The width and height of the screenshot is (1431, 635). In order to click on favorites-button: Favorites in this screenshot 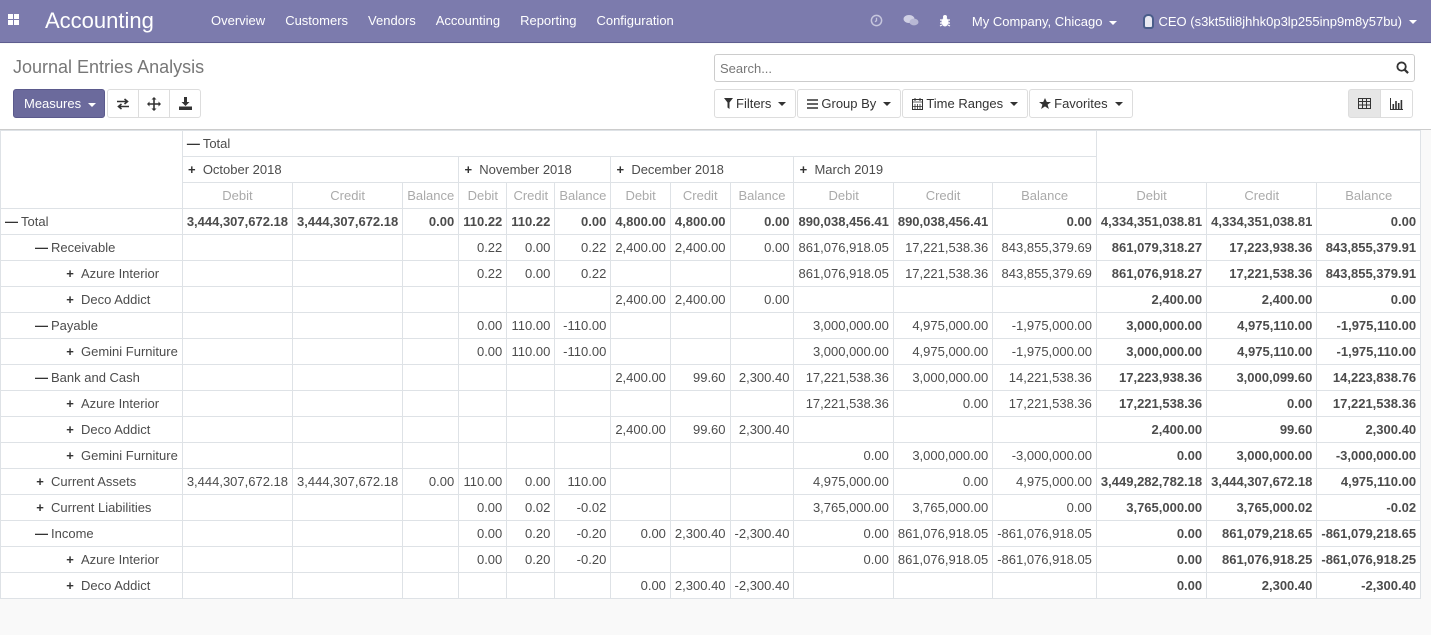, I will do `click(1081, 103)`.